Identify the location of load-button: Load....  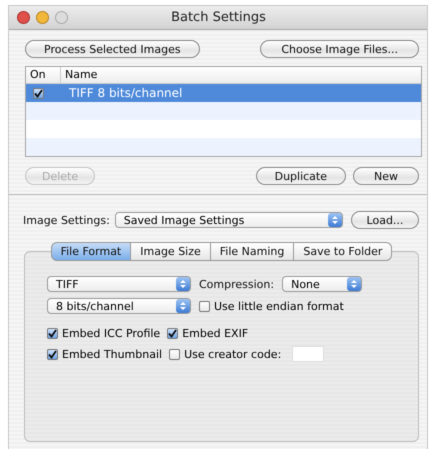
(385, 220).